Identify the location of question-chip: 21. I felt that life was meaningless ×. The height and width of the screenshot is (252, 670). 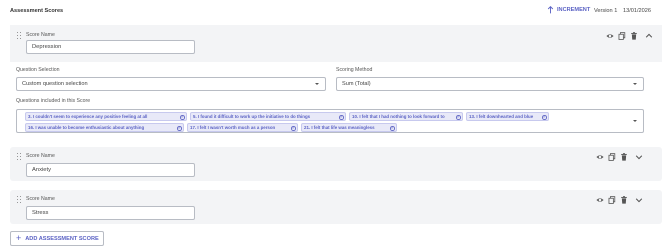
(349, 127).